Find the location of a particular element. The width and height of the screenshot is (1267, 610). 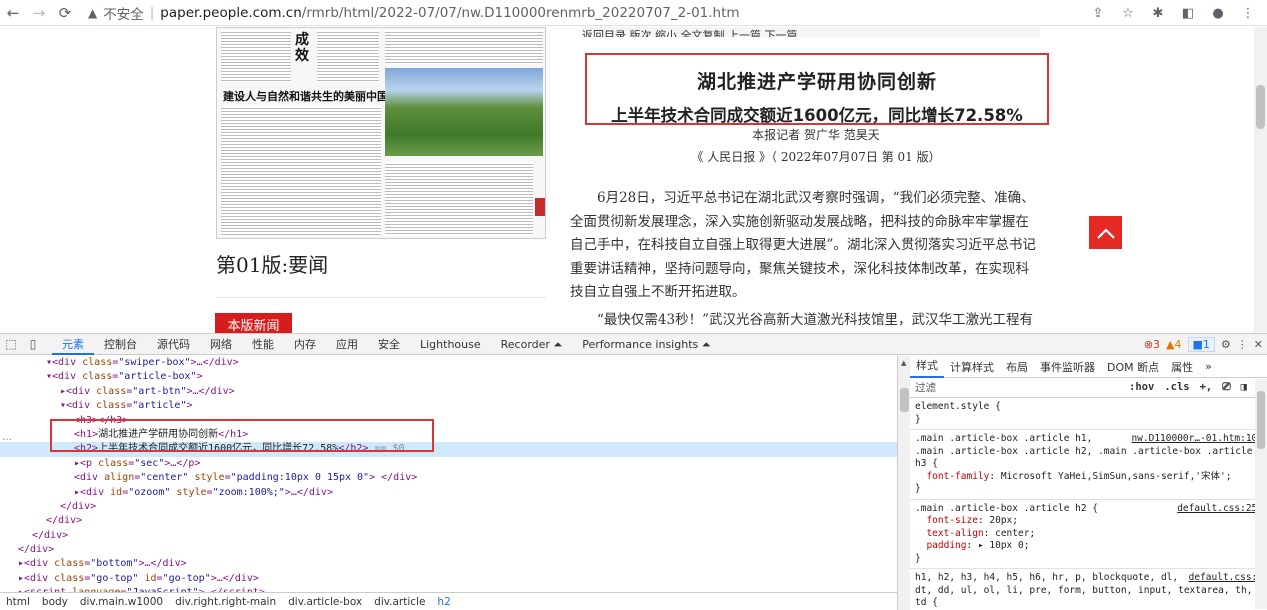

hov-toggle: :hov is located at coordinates (1141, 387).